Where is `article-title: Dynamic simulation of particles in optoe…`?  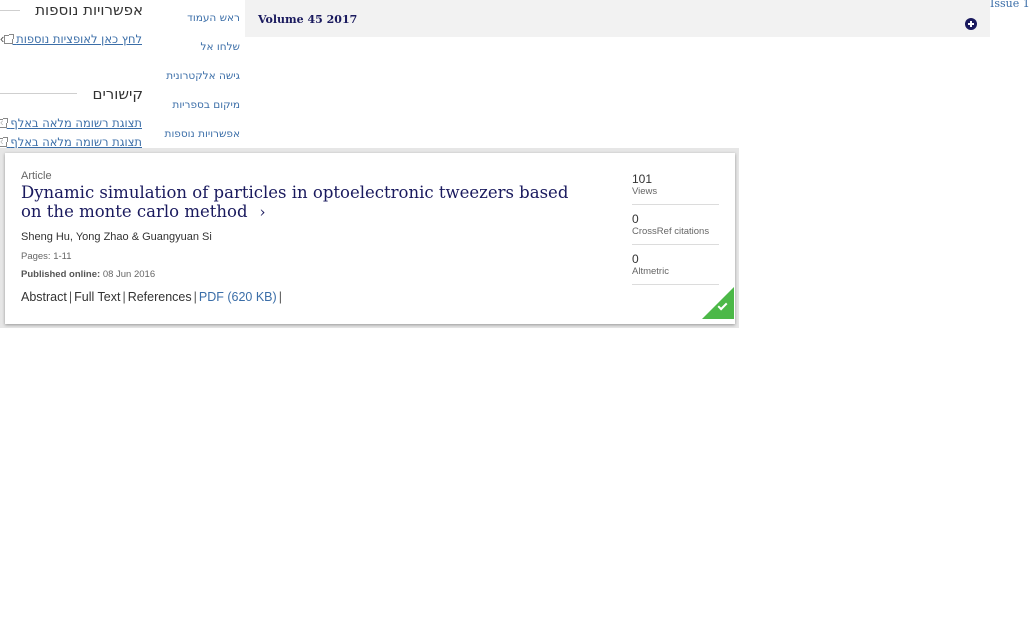 article-title: Dynamic simulation of particles in optoe… is located at coordinates (294, 202).